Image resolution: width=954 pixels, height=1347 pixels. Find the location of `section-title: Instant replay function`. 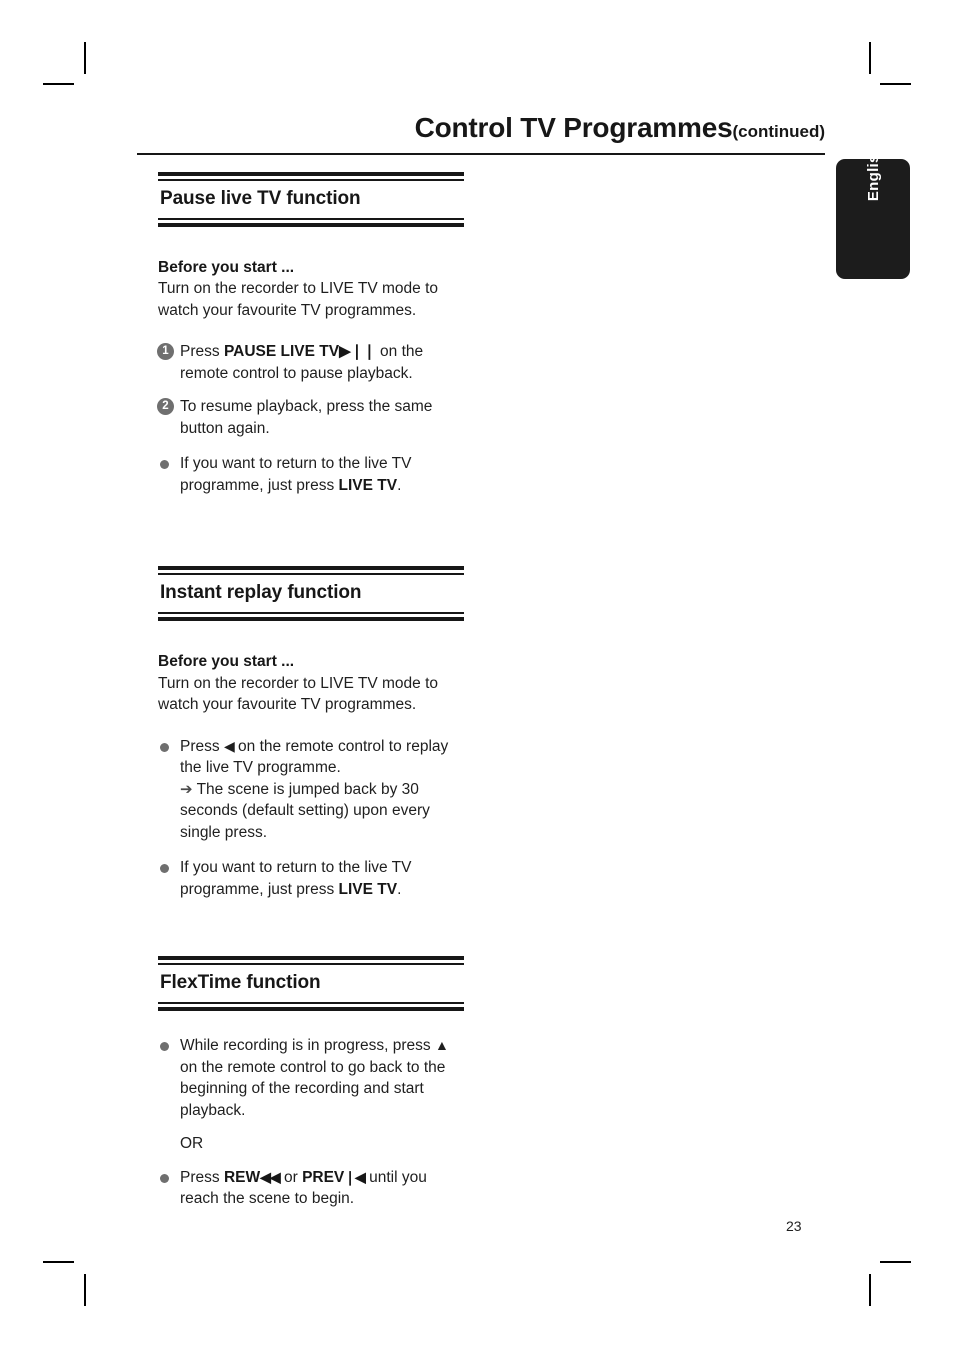

section-title: Instant replay function is located at coordinates (261, 593).